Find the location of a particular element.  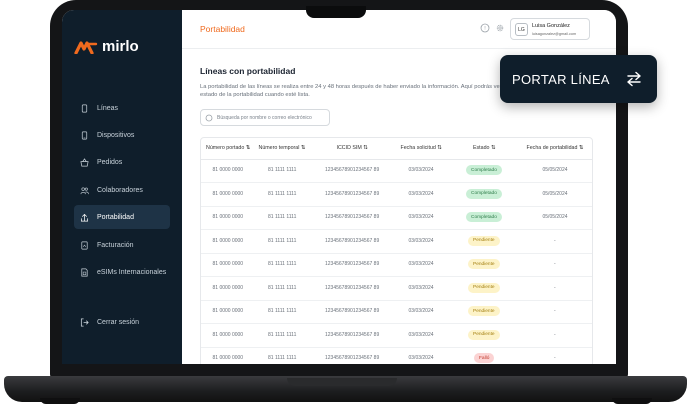

gear-icon is located at coordinates (500, 28).